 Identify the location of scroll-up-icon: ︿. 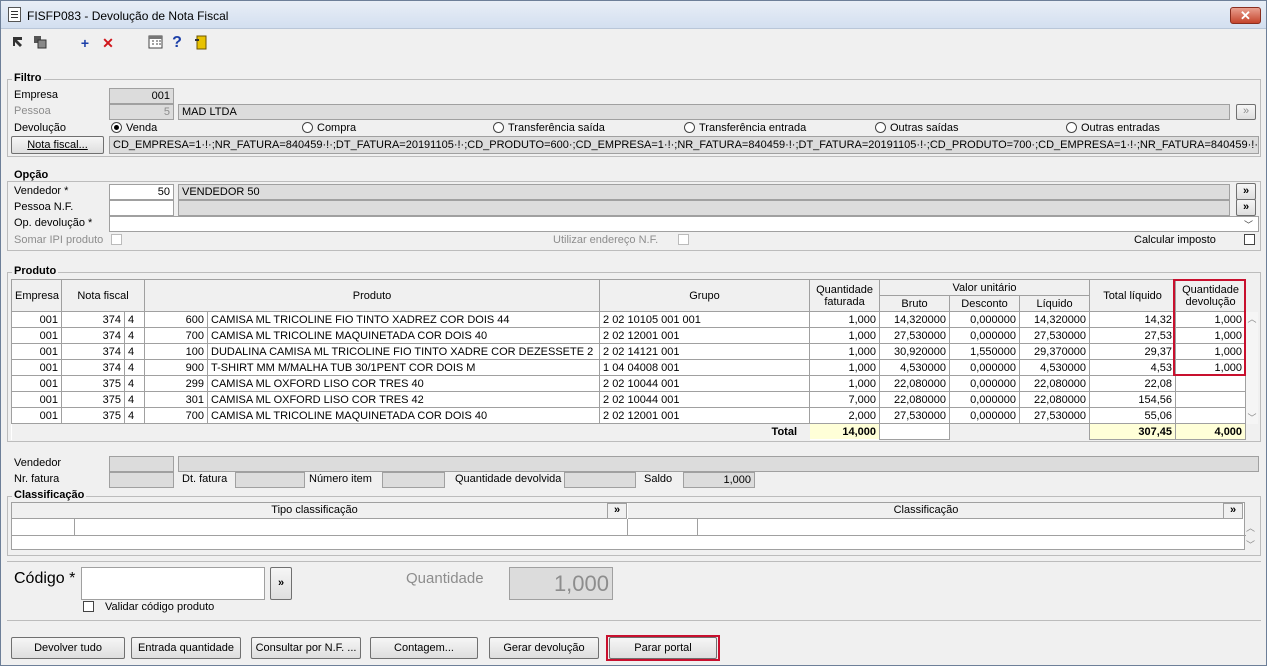
(1252, 318).